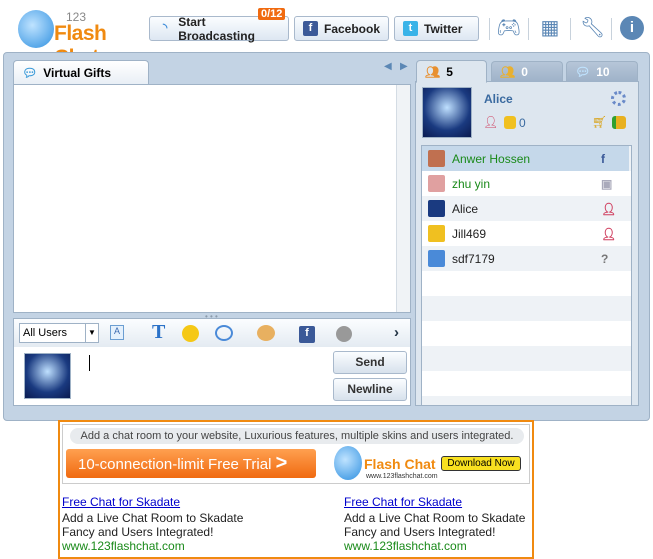  Describe the element at coordinates (370, 362) in the screenshot. I see `send-button: Send` at that location.